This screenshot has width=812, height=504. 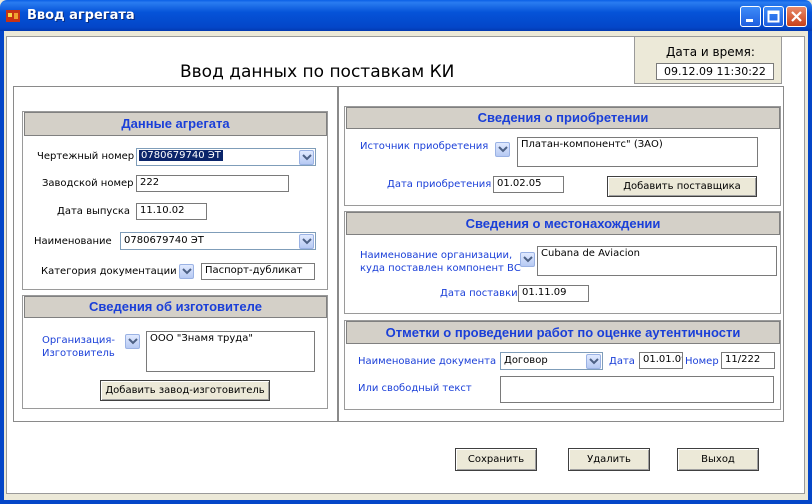 What do you see at coordinates (715, 71) in the screenshot?
I see `datetime-value: 09.12.09 11:30:22` at bounding box center [715, 71].